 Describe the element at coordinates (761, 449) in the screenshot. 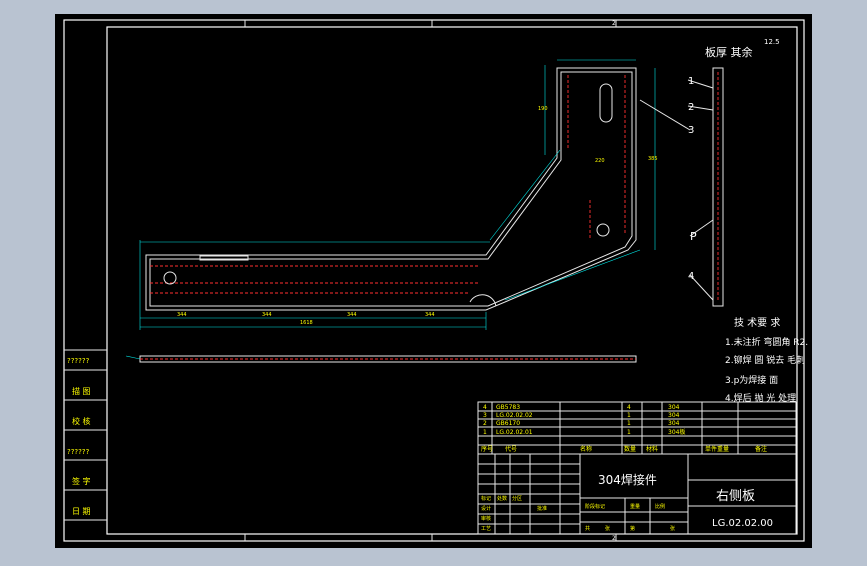

I see `svg-text: 备注` at that location.